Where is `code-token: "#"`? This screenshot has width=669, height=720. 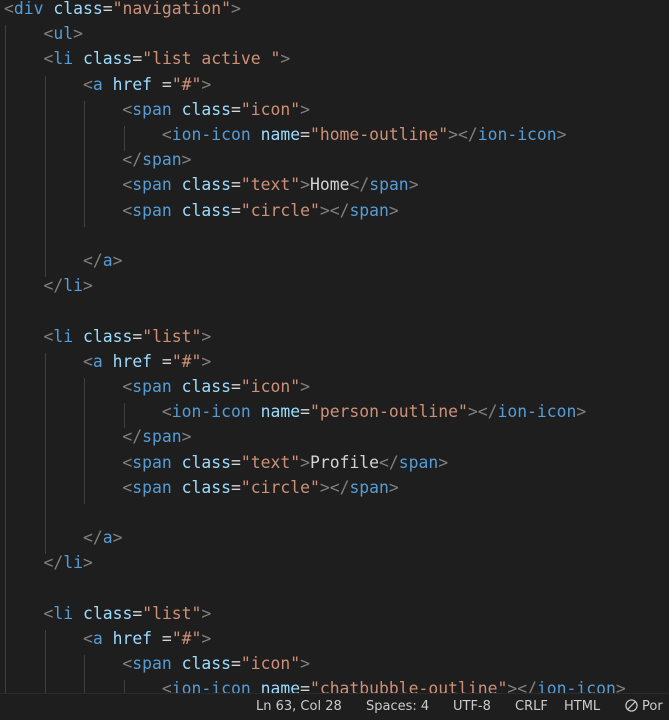
code-token: "#" is located at coordinates (186, 361).